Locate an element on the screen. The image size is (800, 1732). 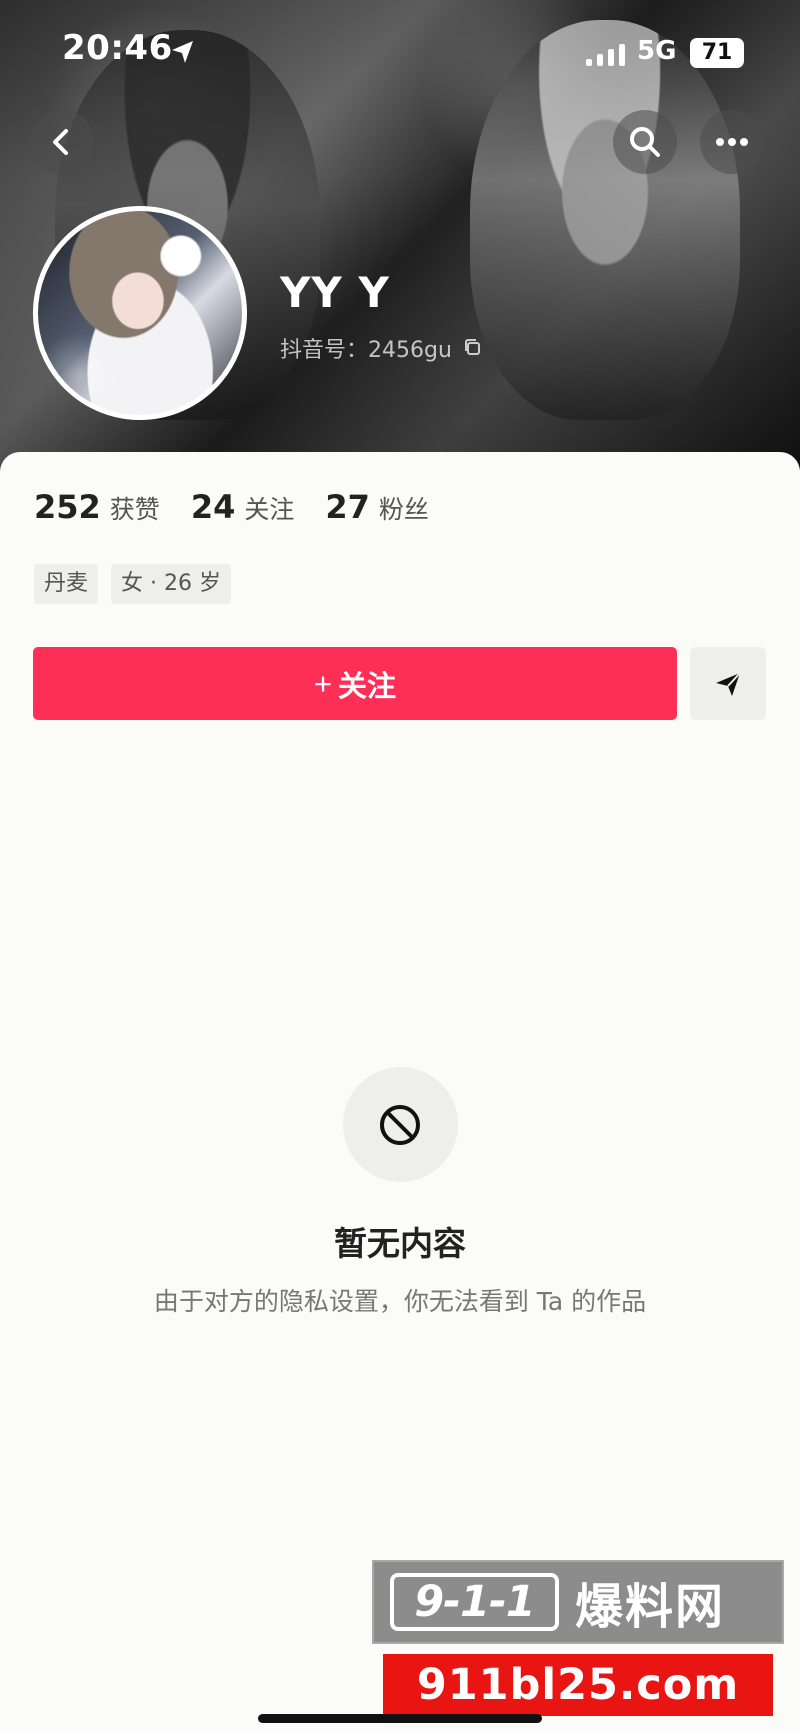
empty-content-state: 暂无内容 由于对方的隐私设置，你无法看到 Ta 的作品 is located at coordinates (400, 1192).